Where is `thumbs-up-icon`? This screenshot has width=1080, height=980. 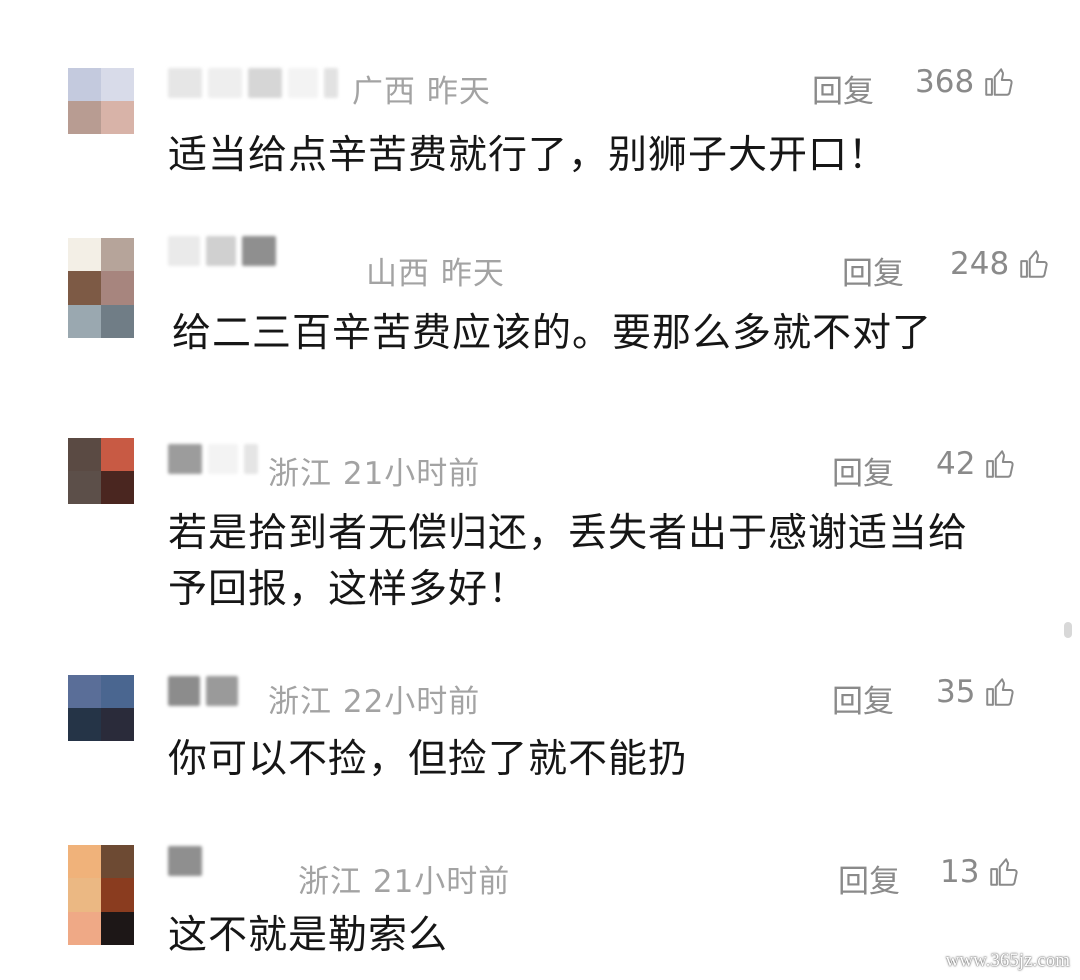 thumbs-up-icon is located at coordinates (1004, 872).